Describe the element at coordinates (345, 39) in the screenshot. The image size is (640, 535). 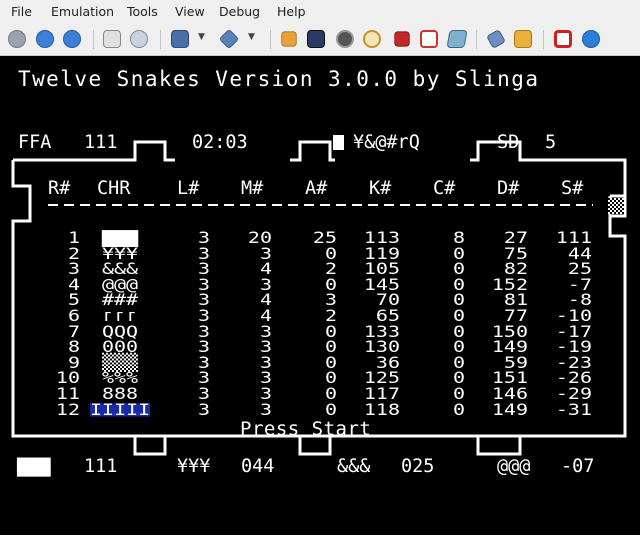
I see `eye-icon` at that location.